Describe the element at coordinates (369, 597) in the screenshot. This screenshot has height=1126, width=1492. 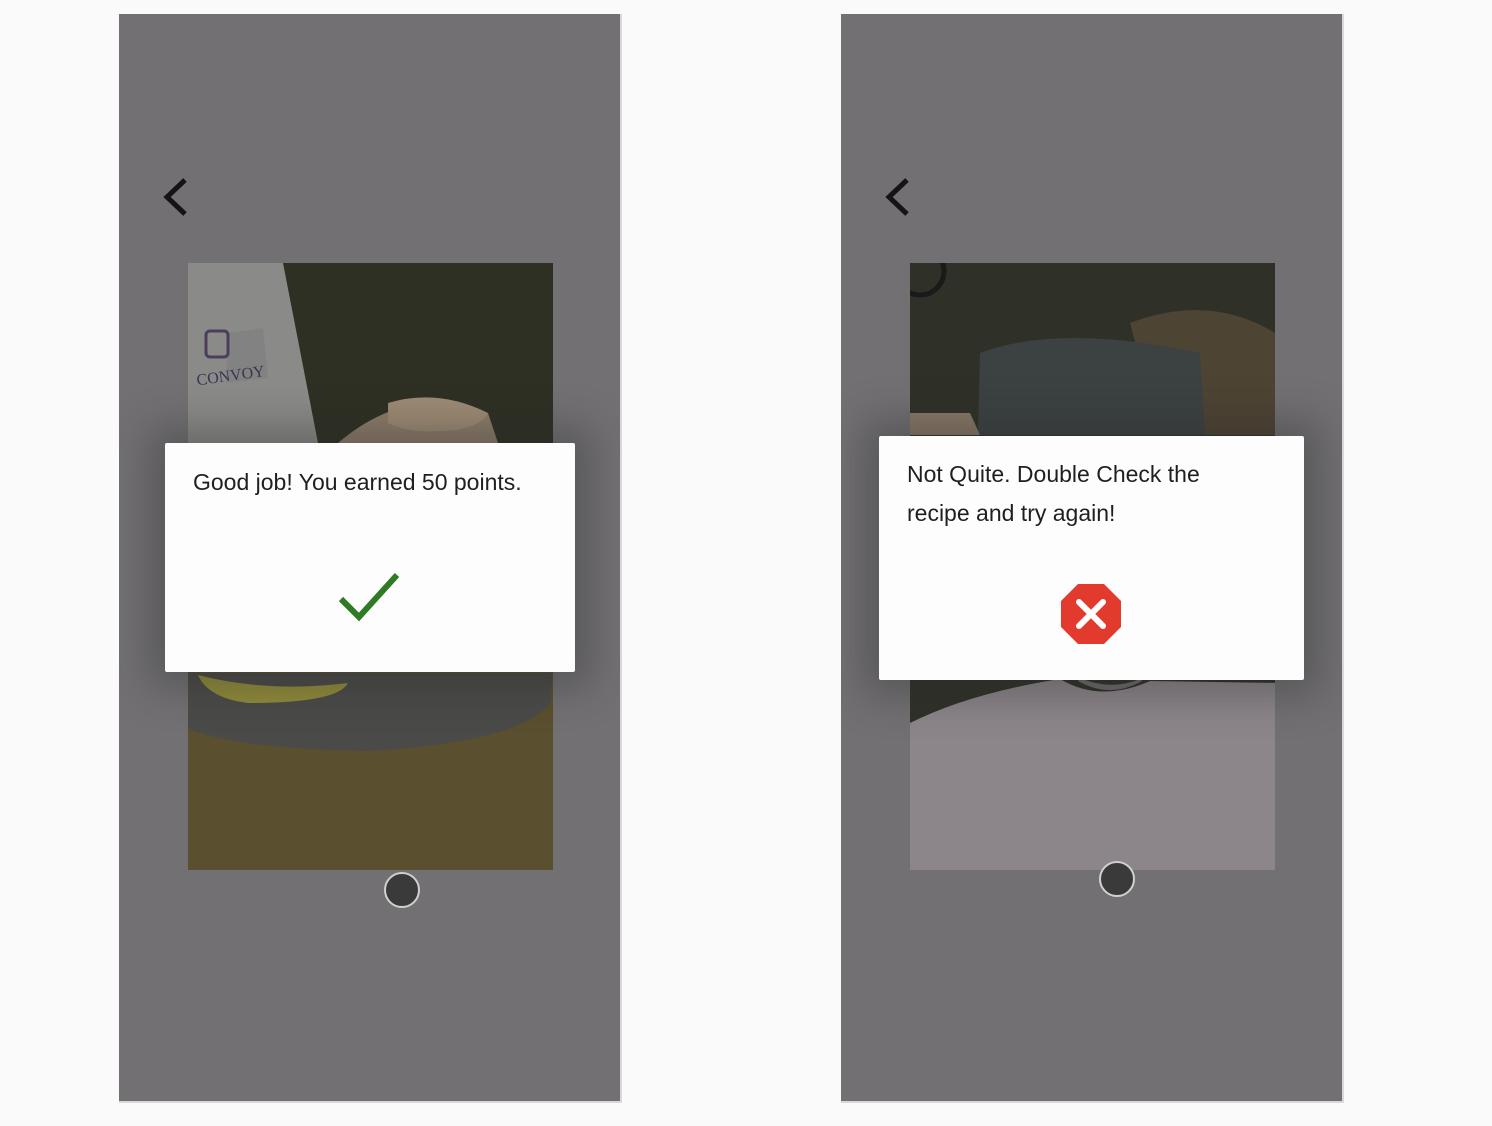
I see `checkmark-icon` at that location.